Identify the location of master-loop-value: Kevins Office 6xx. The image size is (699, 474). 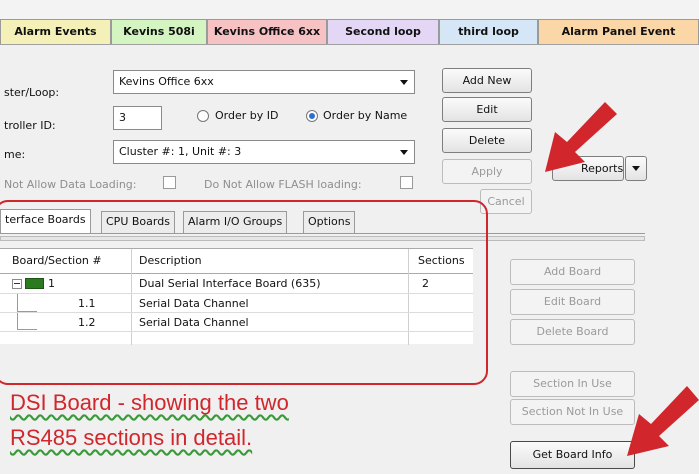
(166, 81).